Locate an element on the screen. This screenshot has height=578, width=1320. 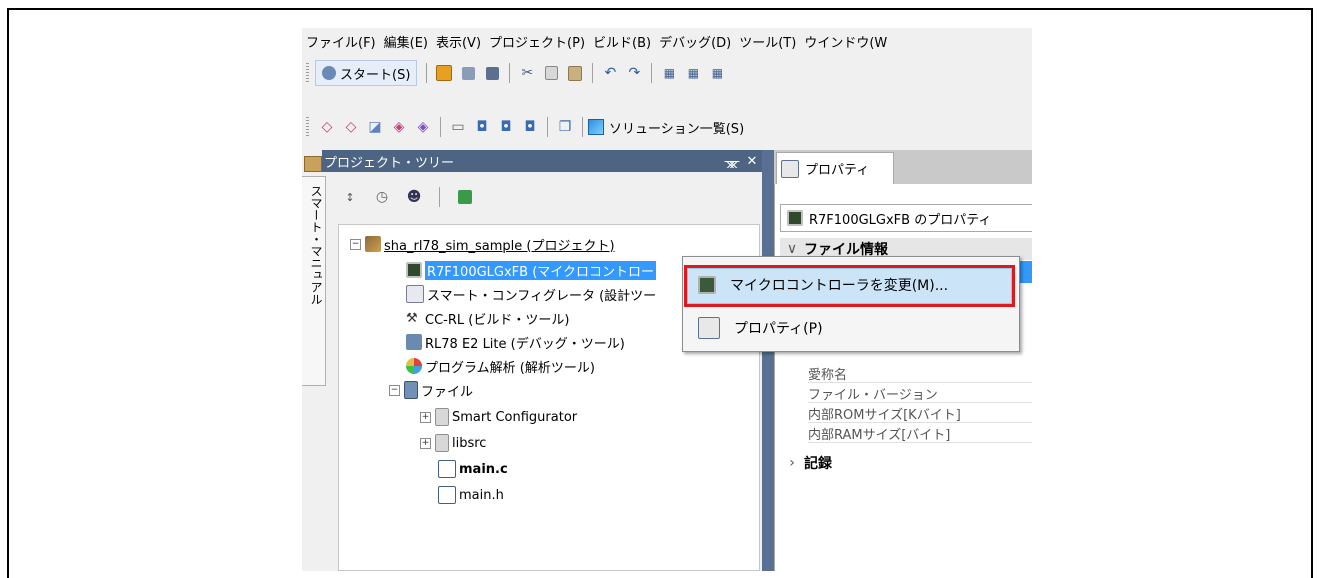
tree-item-microcontroller: R7F100GLGxFB (マイクロコントロー is located at coordinates (531, 270).